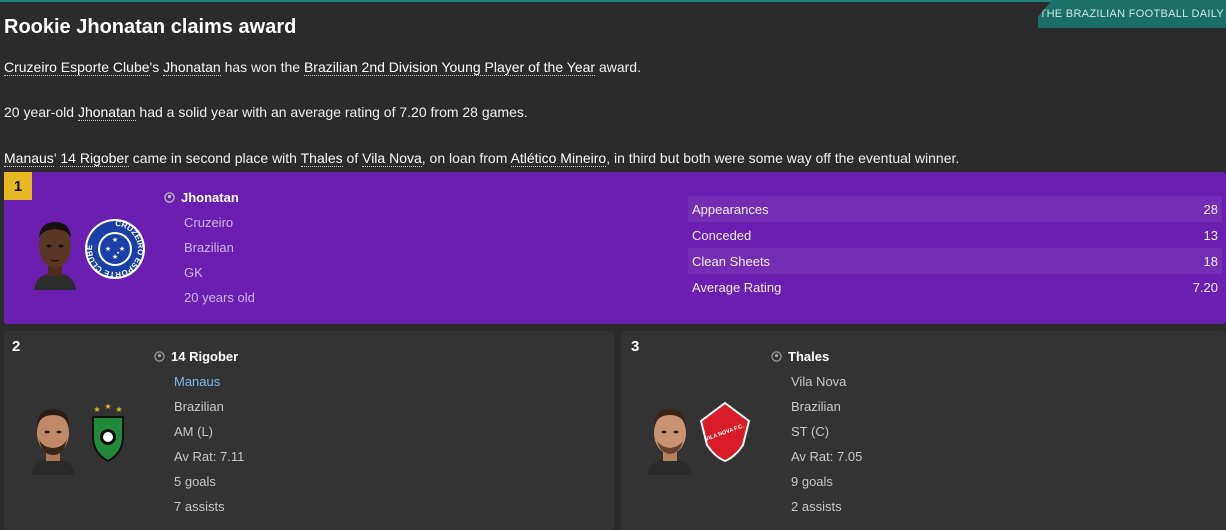 This screenshot has width=1226, height=530. What do you see at coordinates (197, 381) in the screenshot?
I see `second-club-link: Manaus` at bounding box center [197, 381].